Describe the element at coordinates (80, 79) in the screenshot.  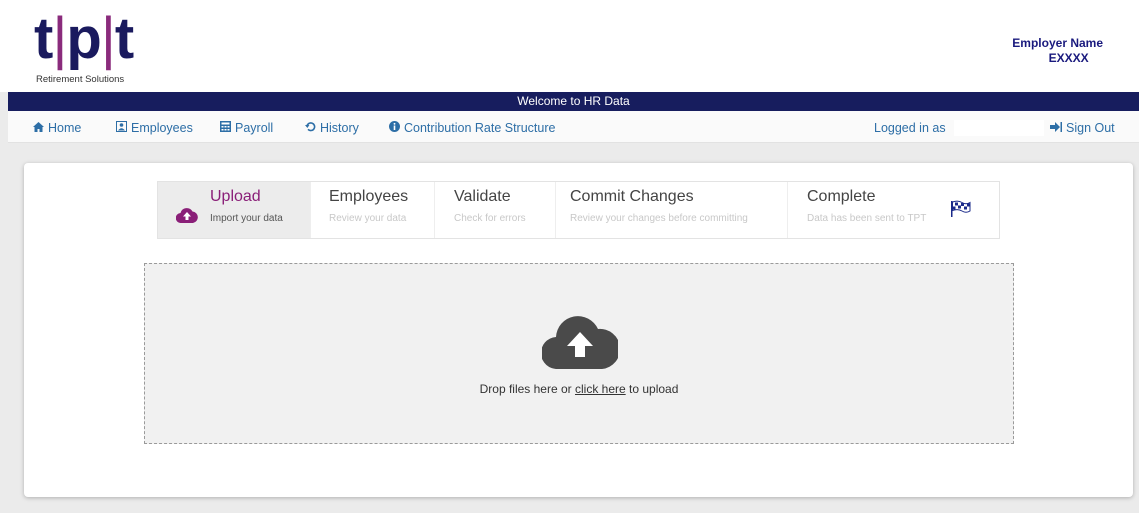
I see `logo-subtitle: Retirement Solutions` at that location.